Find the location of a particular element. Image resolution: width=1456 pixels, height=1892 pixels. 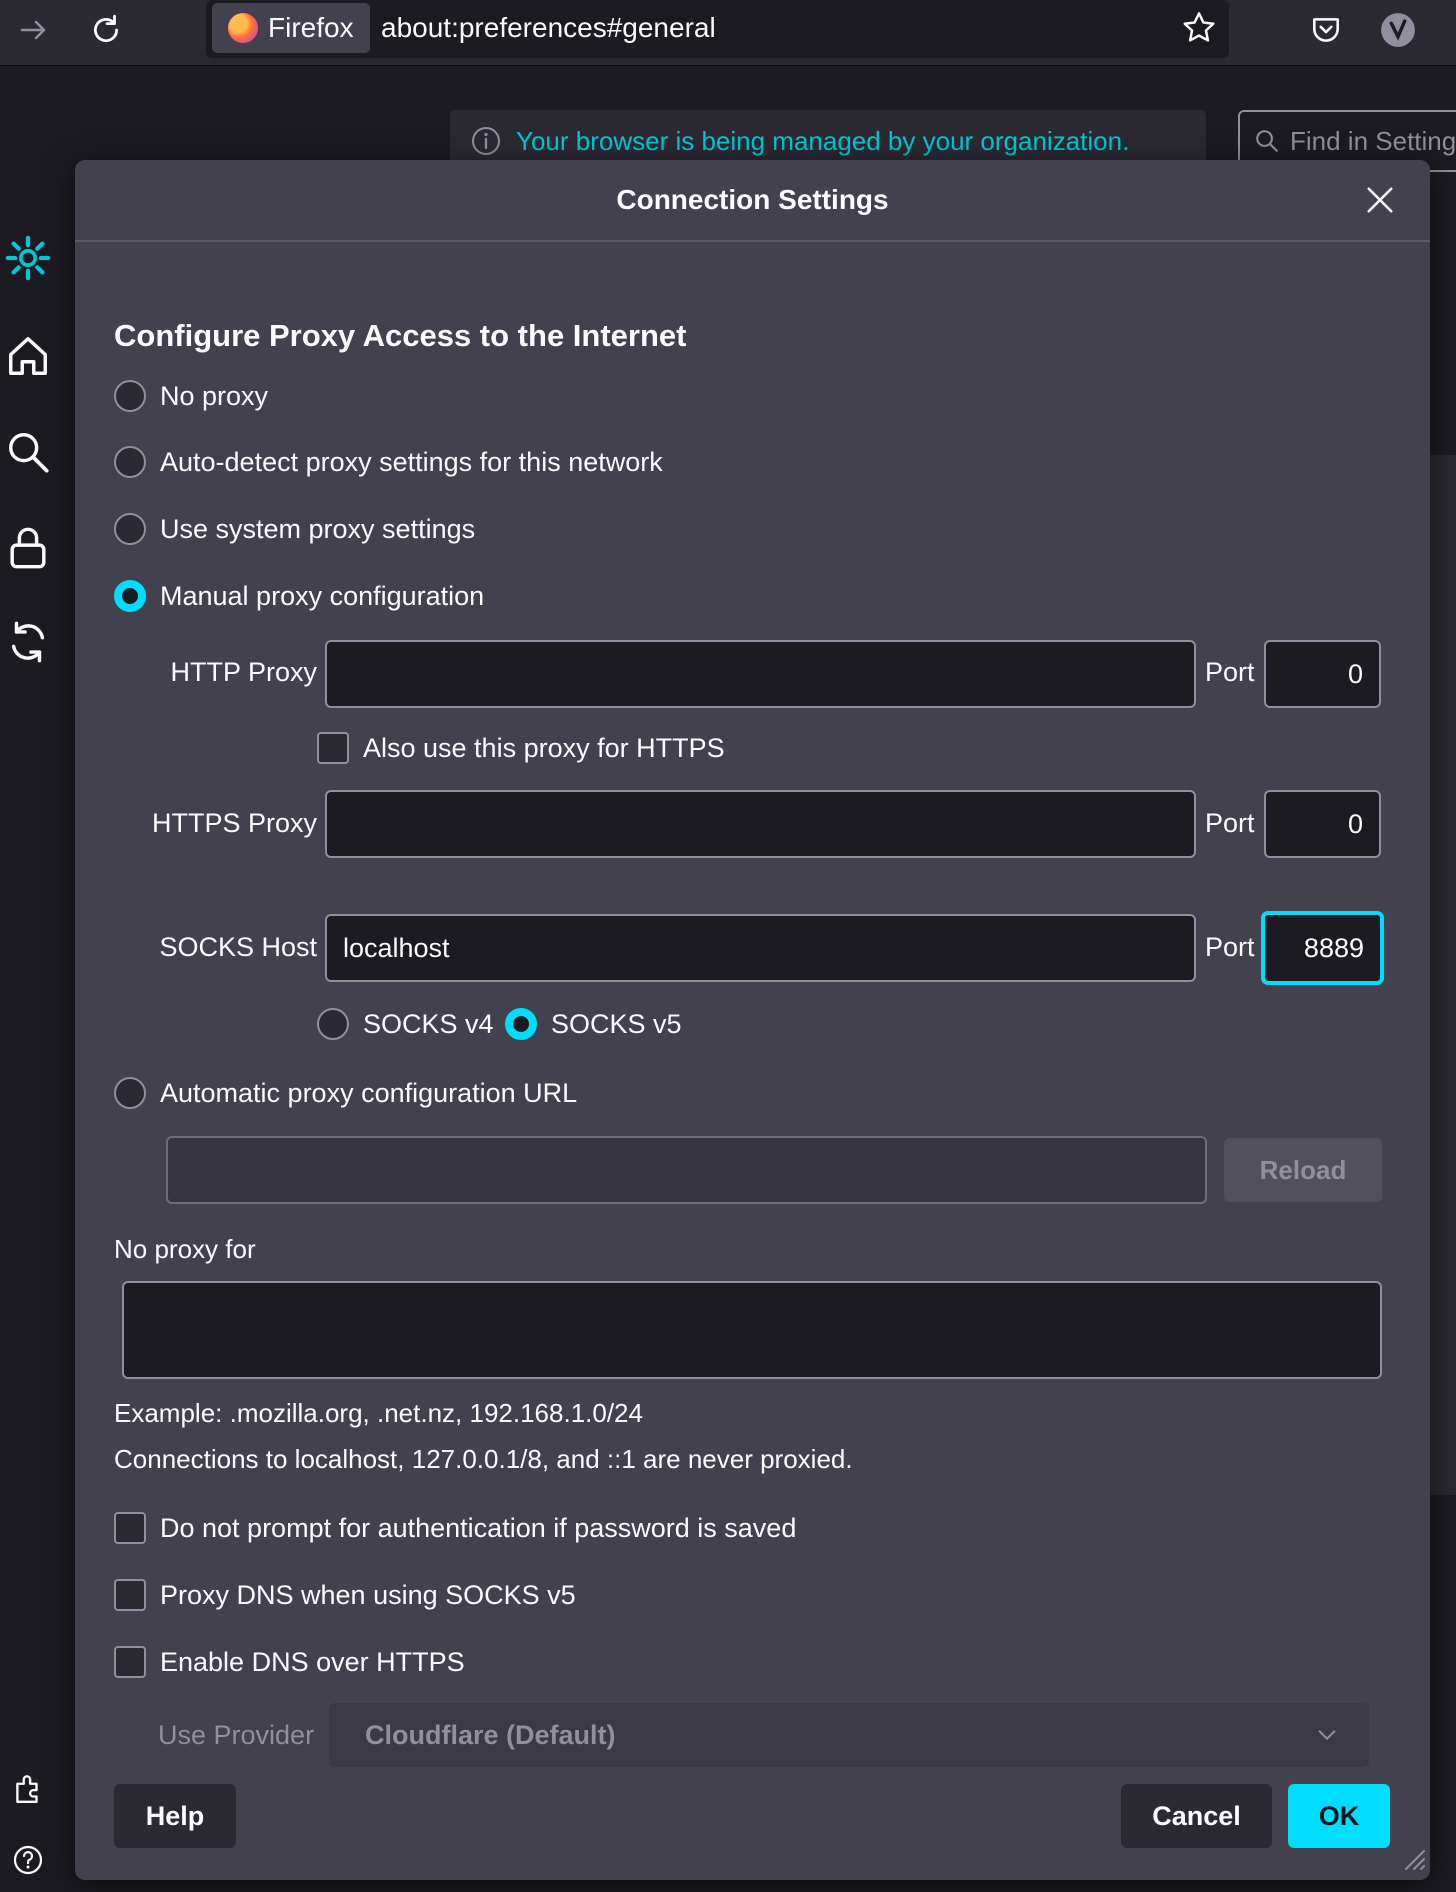

close-icon is located at coordinates (1380, 200).